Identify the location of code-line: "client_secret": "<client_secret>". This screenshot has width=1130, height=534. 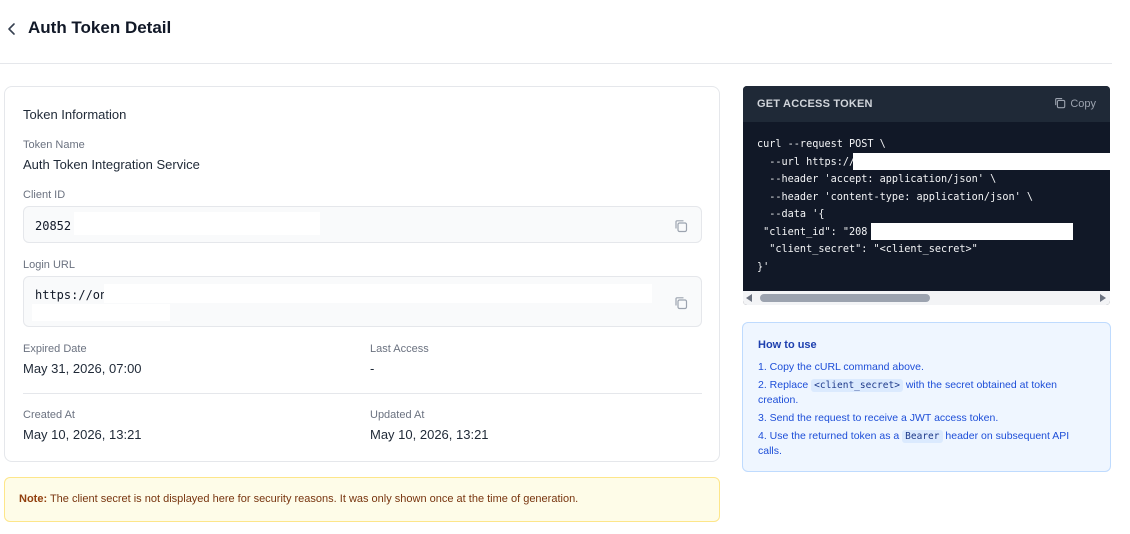
(867, 249).